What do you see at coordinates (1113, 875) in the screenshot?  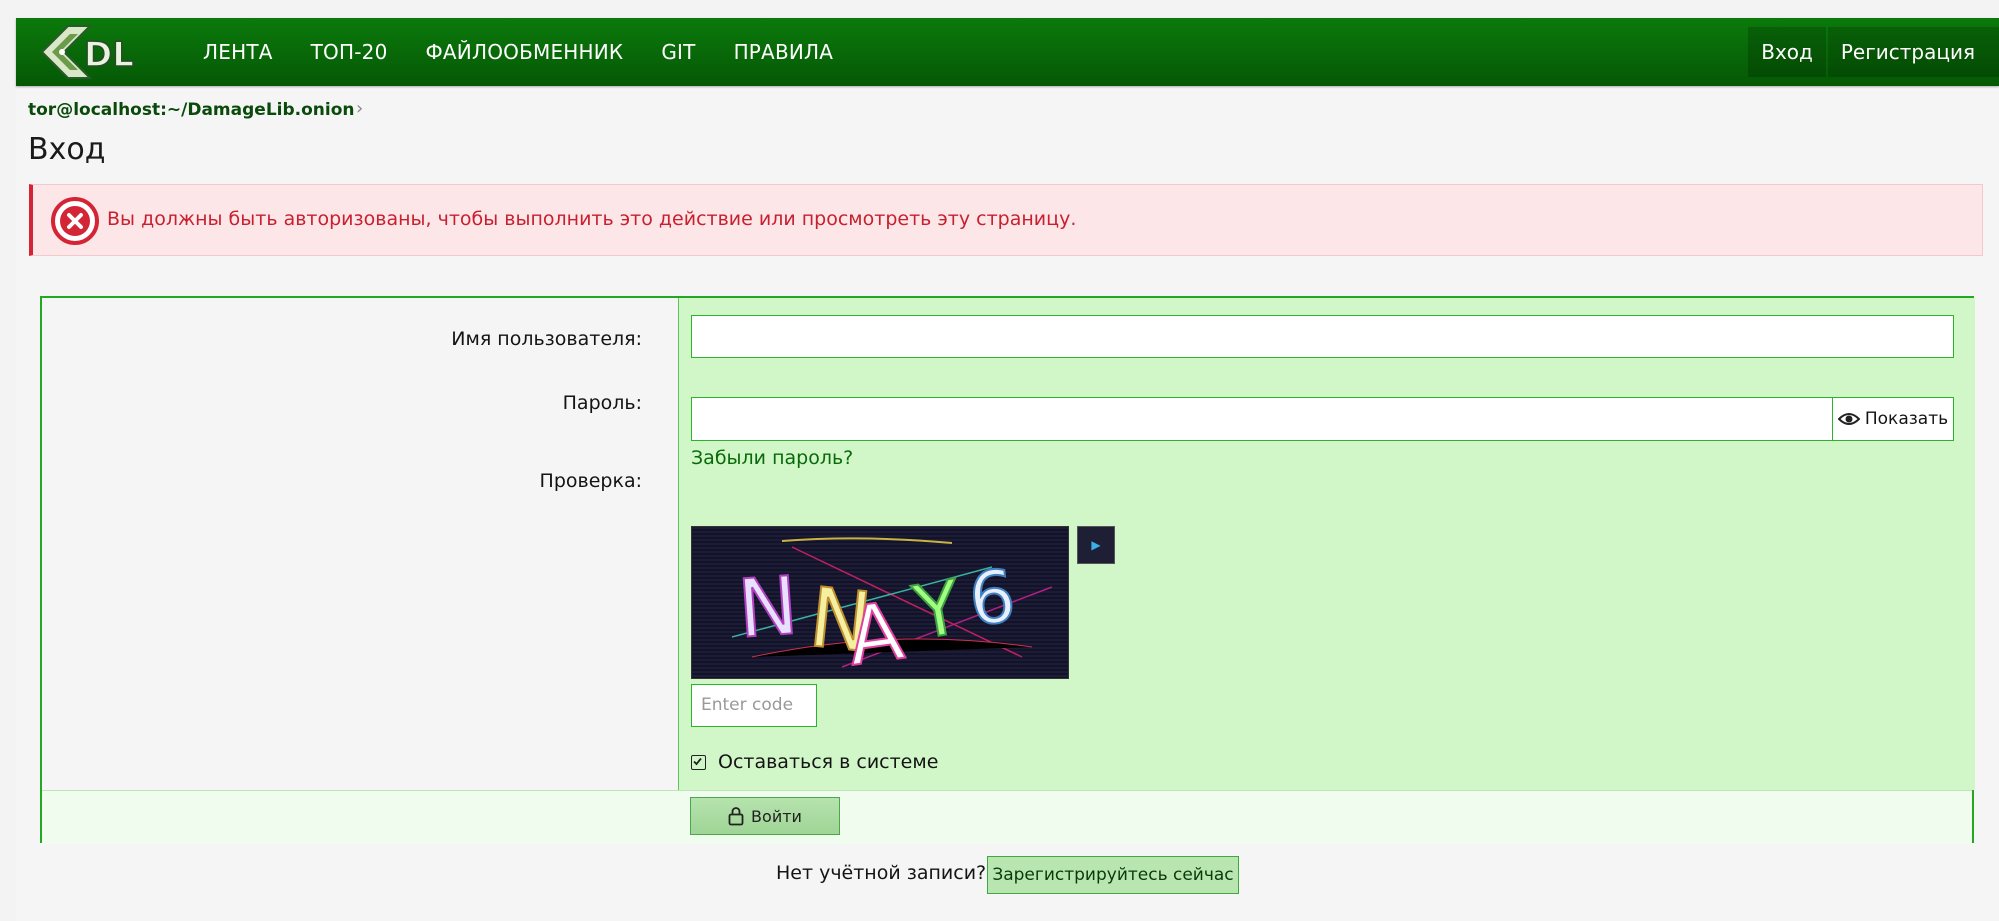 I see `register-now-button: Зарегистрируйтесь сейчас` at bounding box center [1113, 875].